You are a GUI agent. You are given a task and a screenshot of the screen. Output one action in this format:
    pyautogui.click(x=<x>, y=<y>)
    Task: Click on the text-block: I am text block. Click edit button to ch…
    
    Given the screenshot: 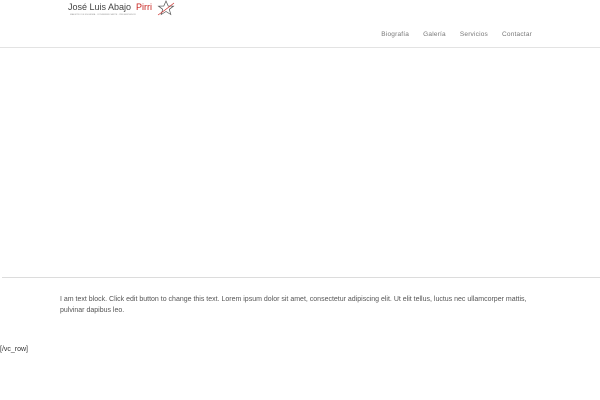 What is the action you would take?
    pyautogui.click(x=293, y=305)
    